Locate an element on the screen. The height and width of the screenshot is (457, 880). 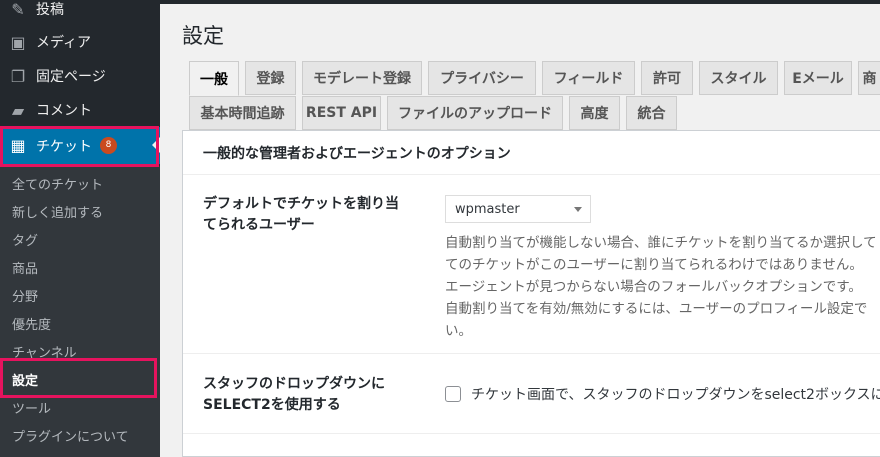
submenu-categories: 分野 is located at coordinates (25, 295).